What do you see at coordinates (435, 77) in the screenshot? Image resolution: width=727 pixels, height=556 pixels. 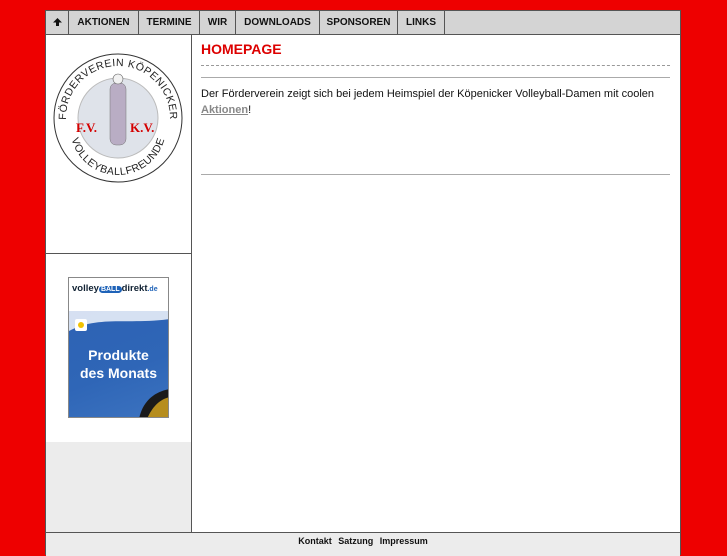 I see `divider-top` at bounding box center [435, 77].